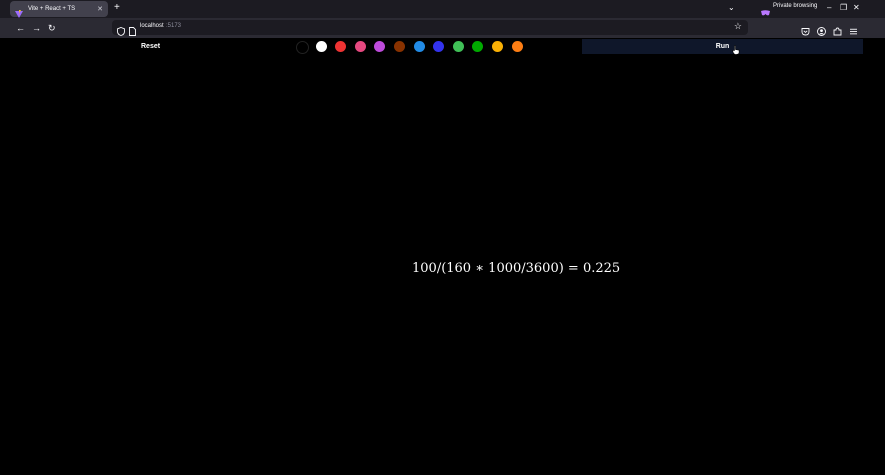 The width and height of the screenshot is (885, 475). Describe the element at coordinates (19, 11) in the screenshot. I see `vite-logo-icon` at that location.